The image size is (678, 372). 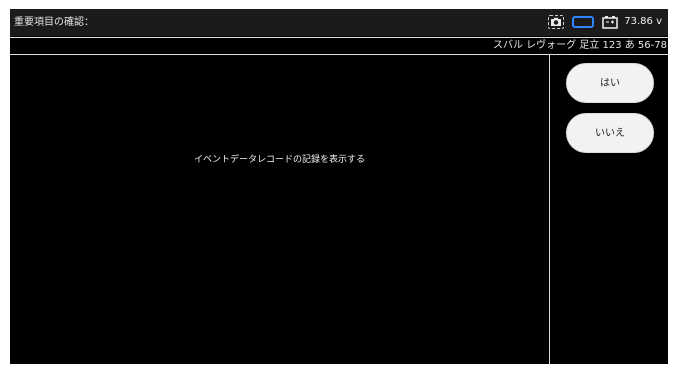 I want to click on yes-button: はい, so click(x=610, y=83).